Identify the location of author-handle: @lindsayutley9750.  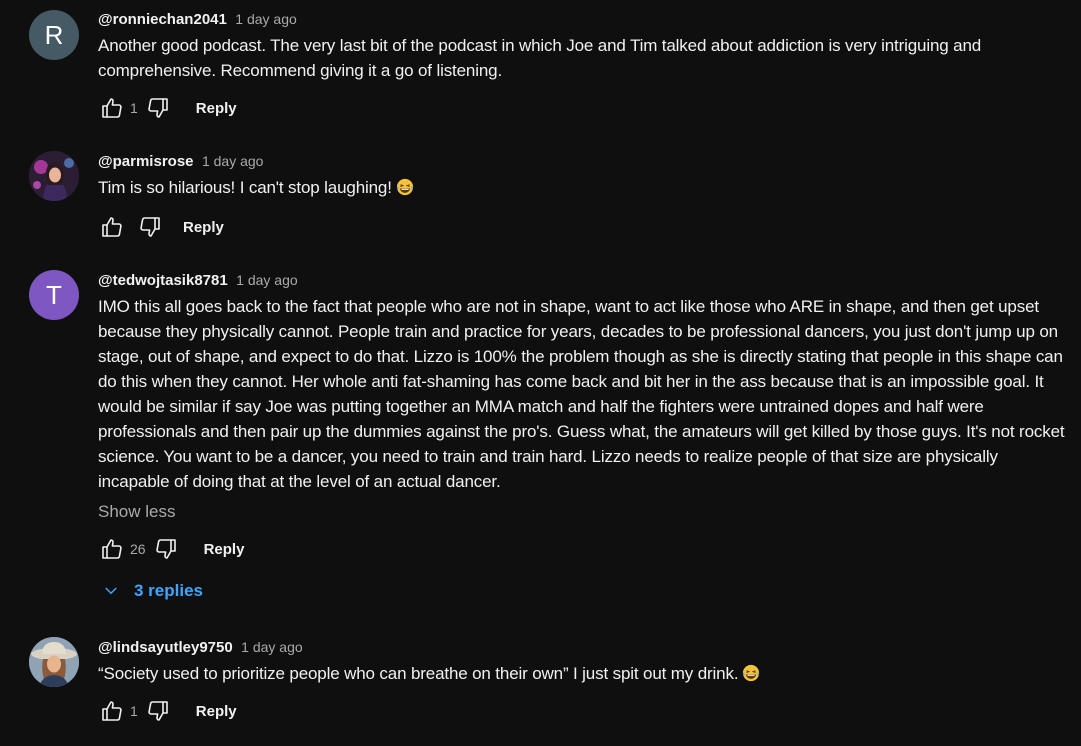
(165, 647).